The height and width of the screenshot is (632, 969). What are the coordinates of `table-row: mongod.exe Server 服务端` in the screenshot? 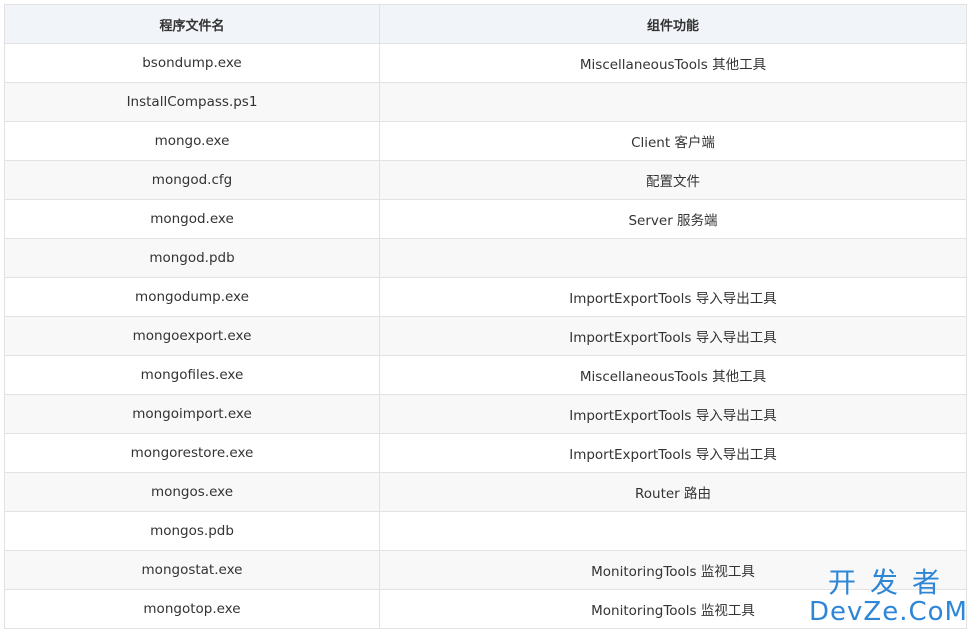 It's located at (485, 219).